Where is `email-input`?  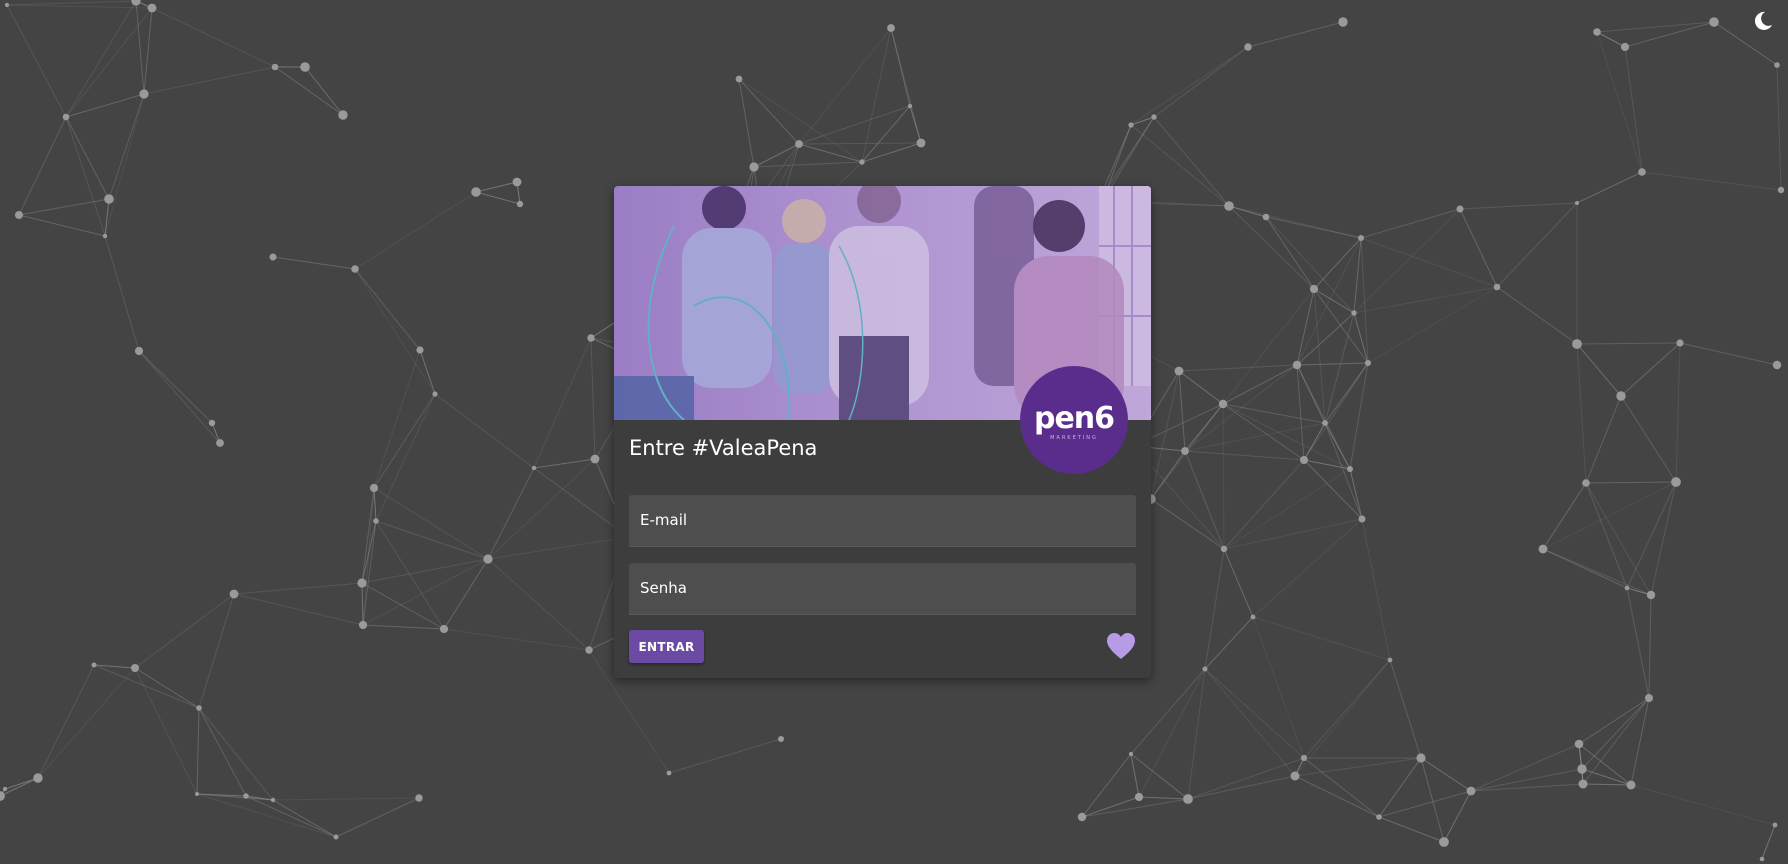 email-input is located at coordinates (882, 520).